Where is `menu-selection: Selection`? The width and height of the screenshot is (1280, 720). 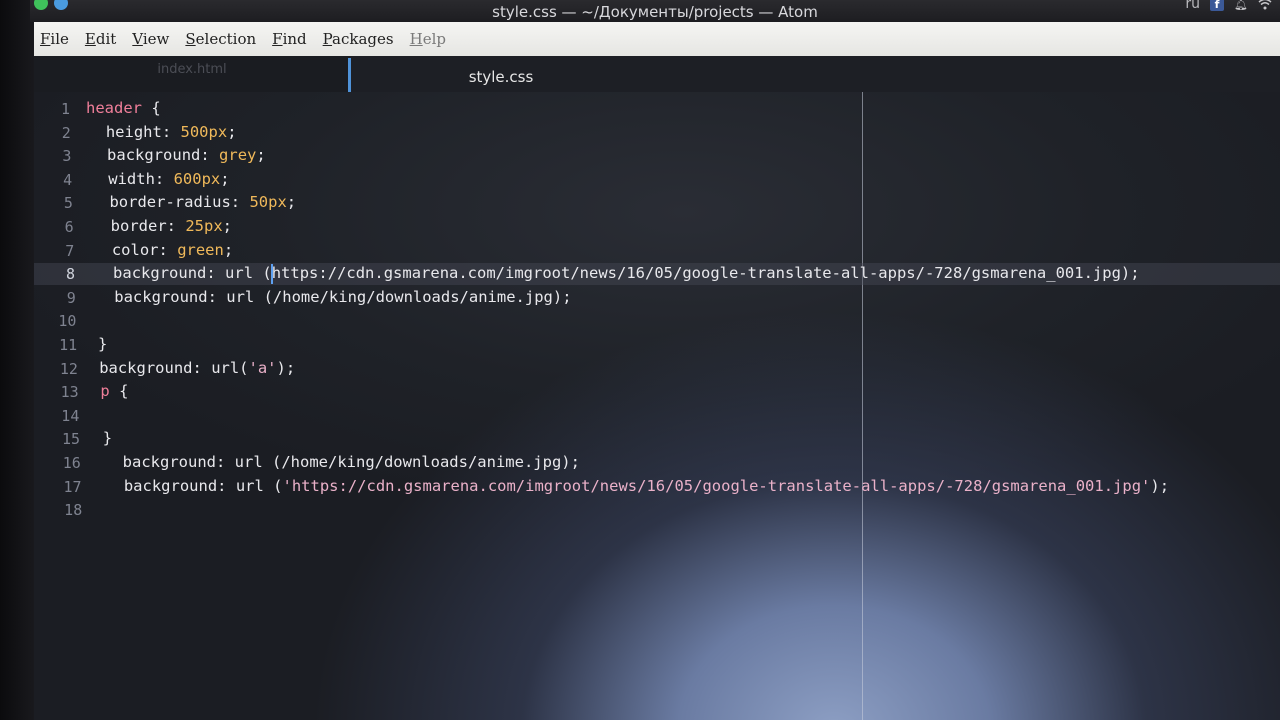 menu-selection: Selection is located at coordinates (220, 39).